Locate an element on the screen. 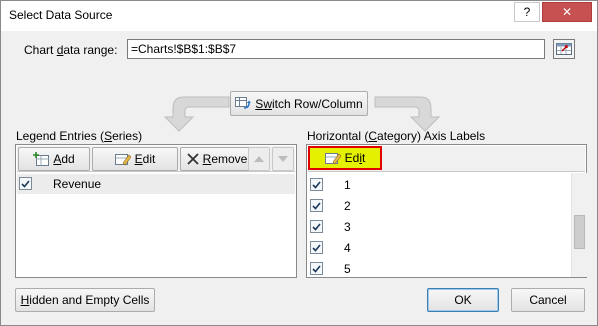 The width and height of the screenshot is (598, 326). arrow-up-icon is located at coordinates (259, 159).